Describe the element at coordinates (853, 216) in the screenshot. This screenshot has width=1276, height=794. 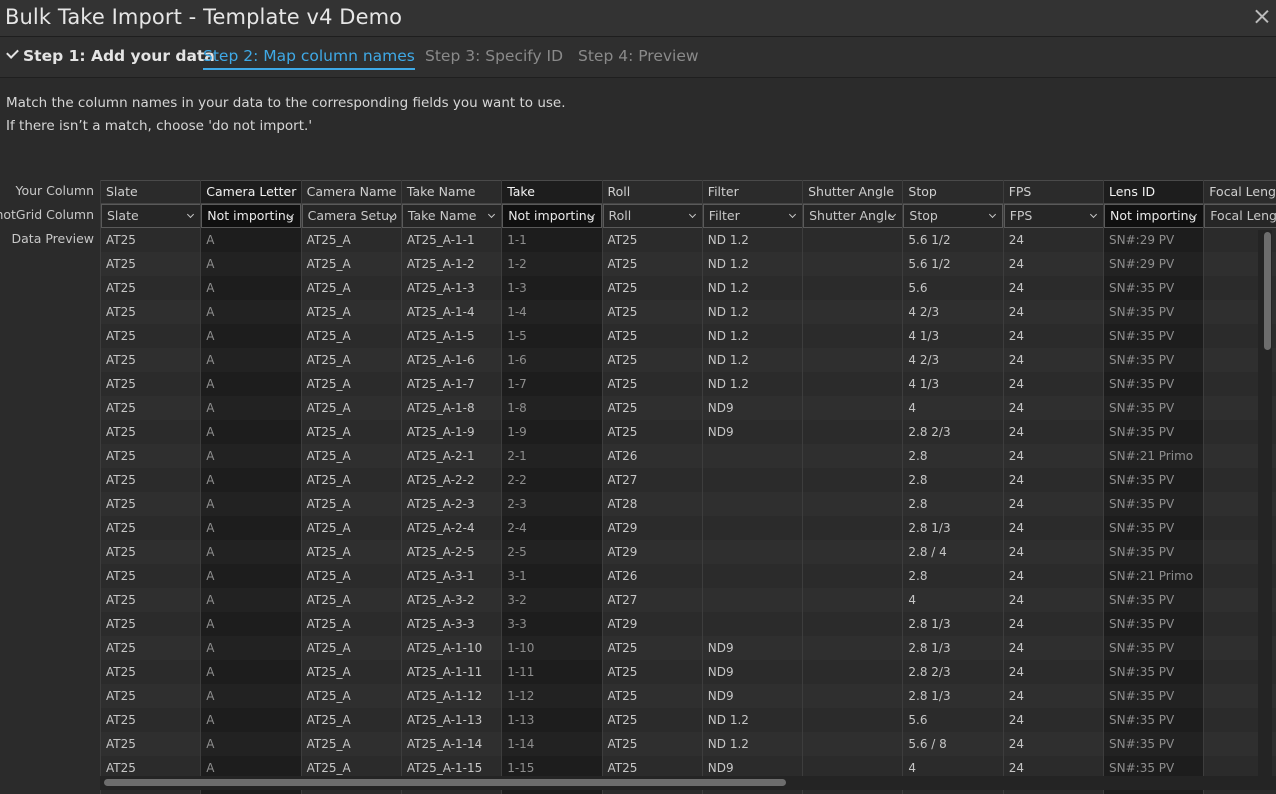
I see `shotgrid-column-select: Shutter Angle` at that location.